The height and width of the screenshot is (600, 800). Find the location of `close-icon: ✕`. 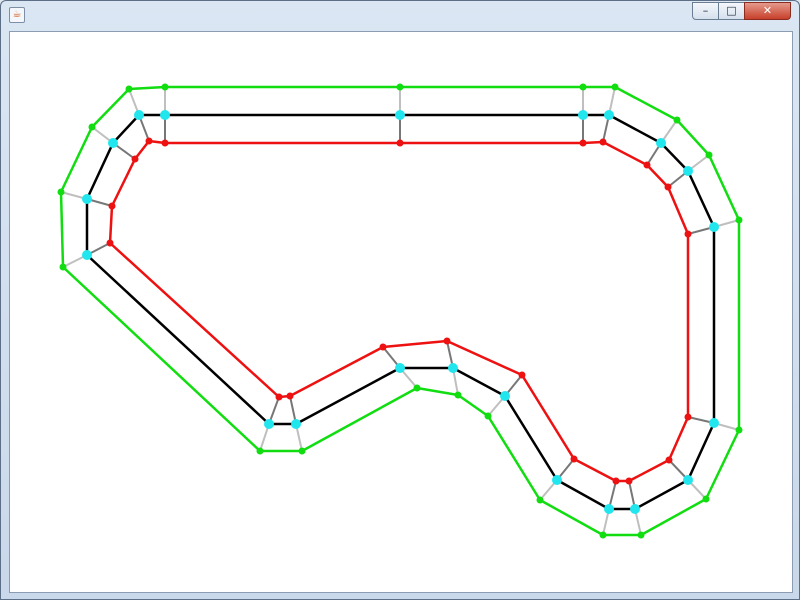

close-icon: ✕ is located at coordinates (767, 10).